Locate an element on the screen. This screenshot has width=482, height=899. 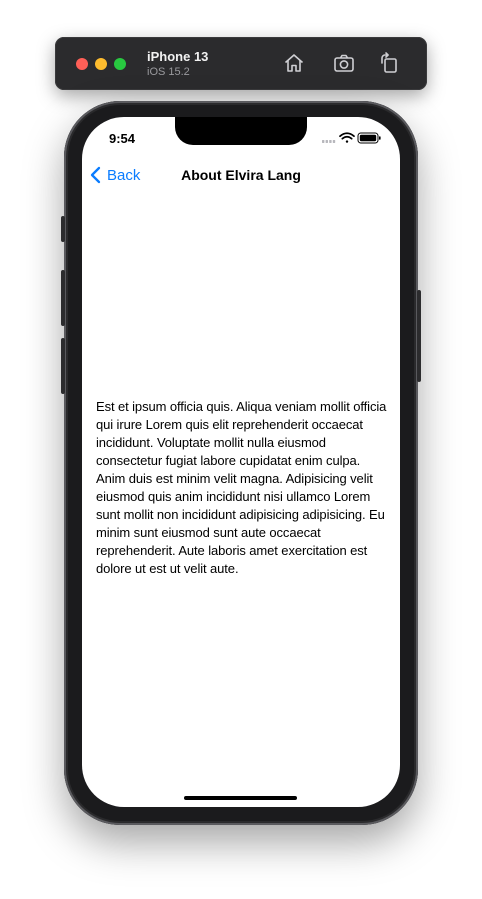
rotate-icon is located at coordinates (389, 63).